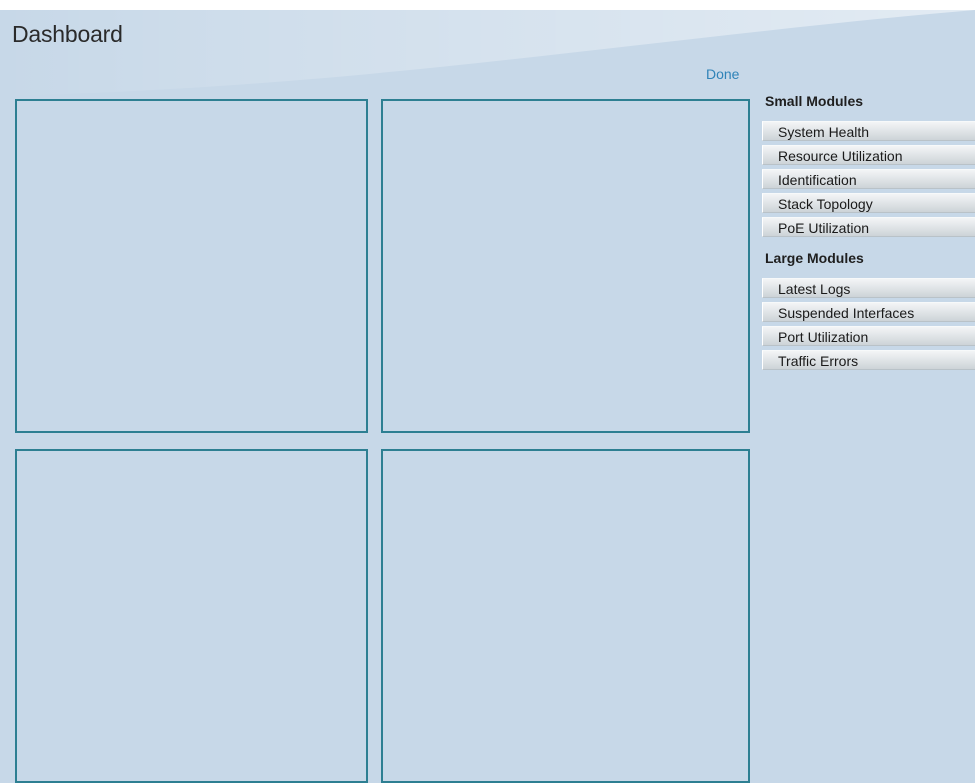 The height and width of the screenshot is (783, 975). Describe the element at coordinates (868, 227) in the screenshot. I see `module-poe-utilization: PoE Utilization` at that location.